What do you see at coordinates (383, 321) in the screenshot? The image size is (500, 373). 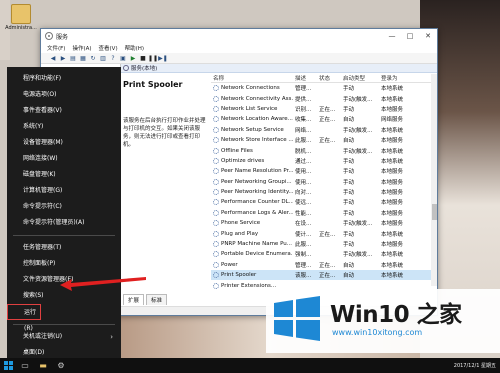 I see `win10-watermark-logo: Win10 之家 www.win10xitong.com` at bounding box center [383, 321].